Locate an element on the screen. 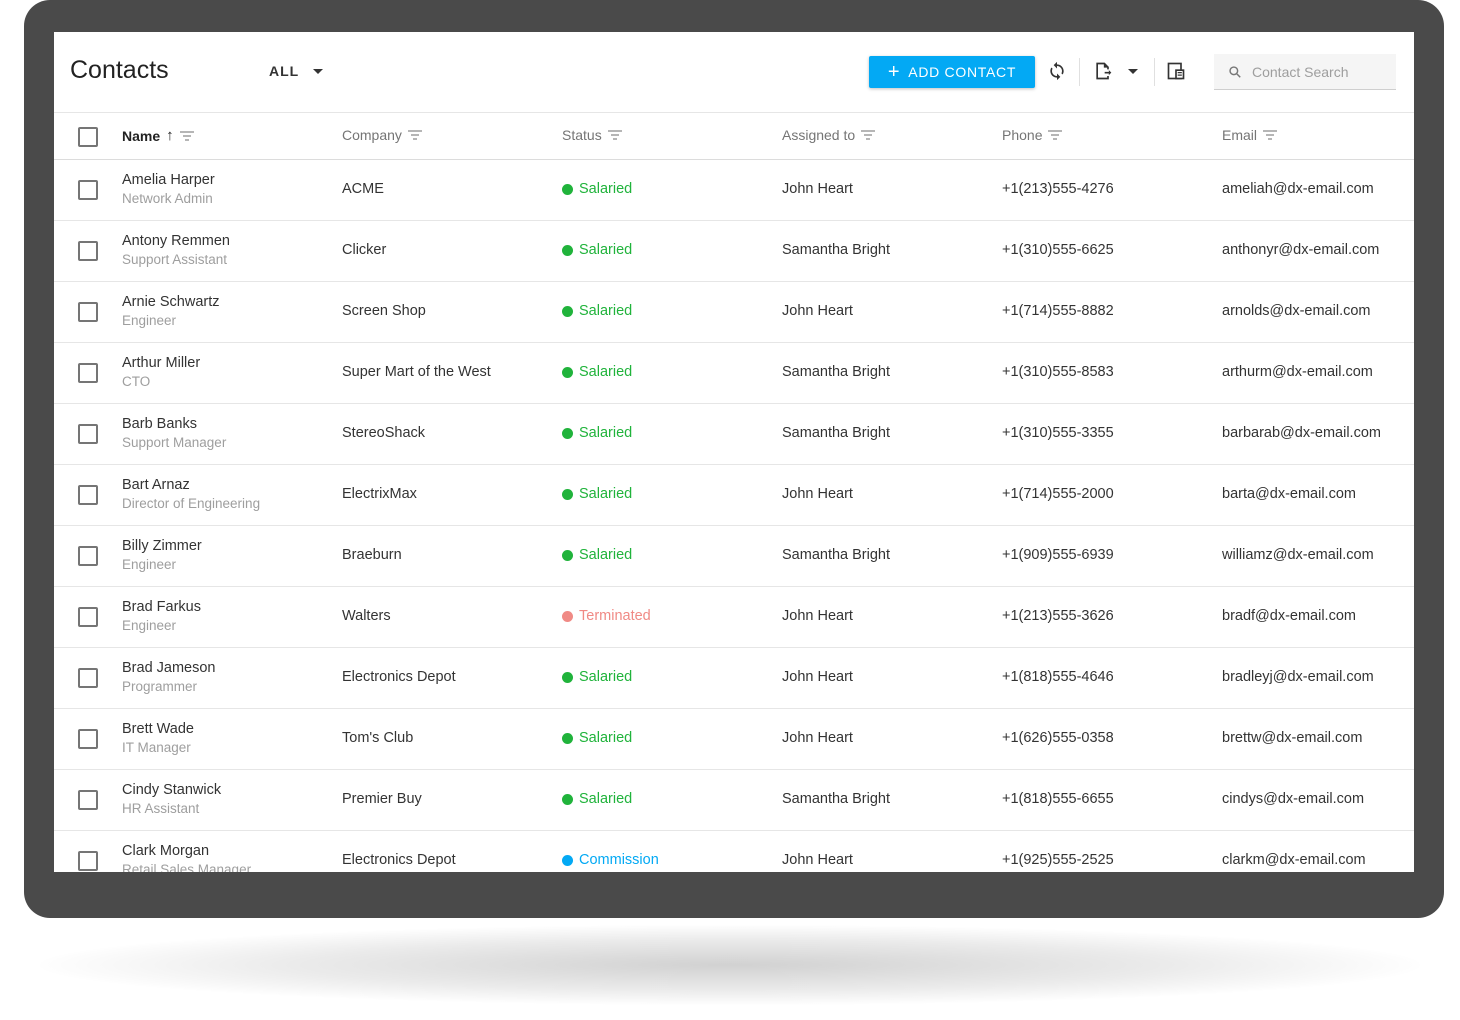 The height and width of the screenshot is (1020, 1460). status-filter-label: ALL is located at coordinates (284, 71).